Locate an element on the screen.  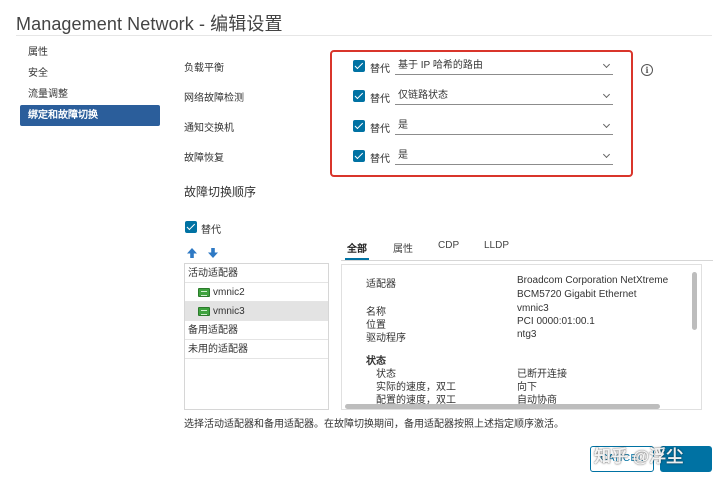
failback-label: 故障恢复 is located at coordinates (204, 158).